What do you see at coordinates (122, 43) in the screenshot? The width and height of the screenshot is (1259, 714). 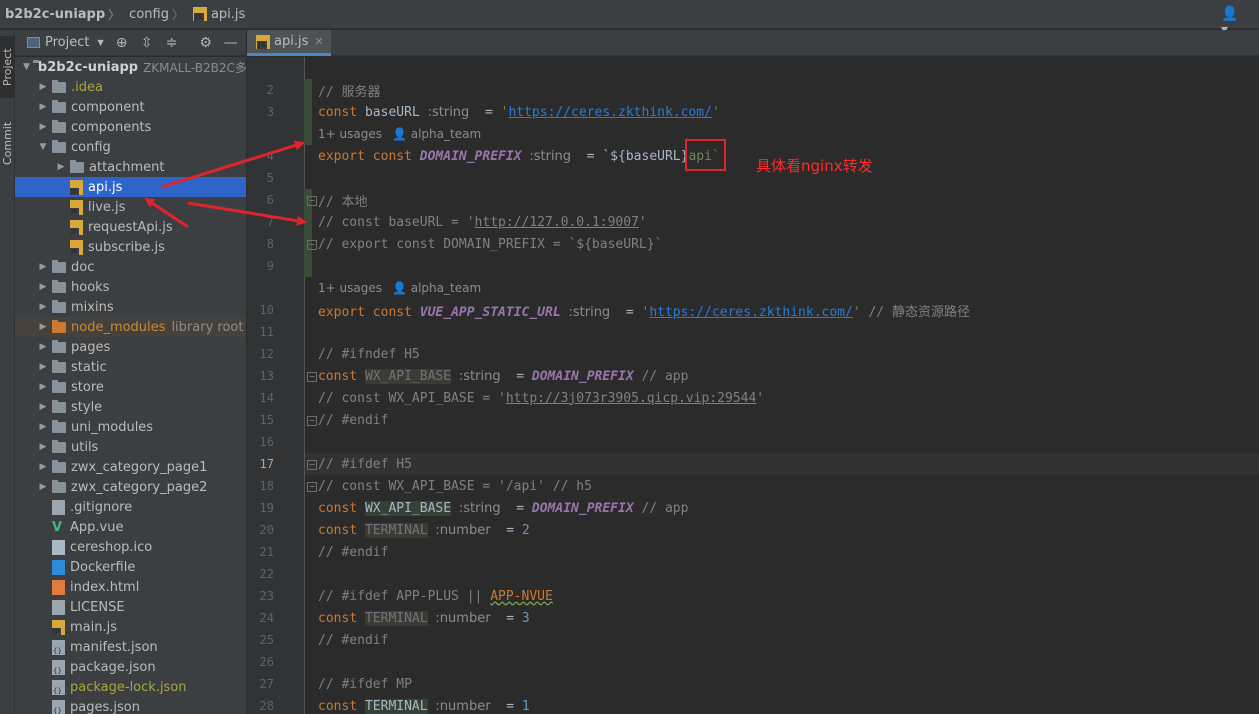 I see `locate-file-icon: ⊕` at bounding box center [122, 43].